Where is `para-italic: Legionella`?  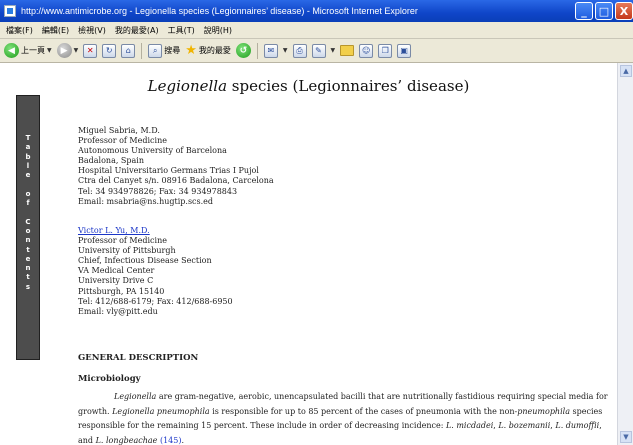 para-italic: Legionella is located at coordinates (135, 396).